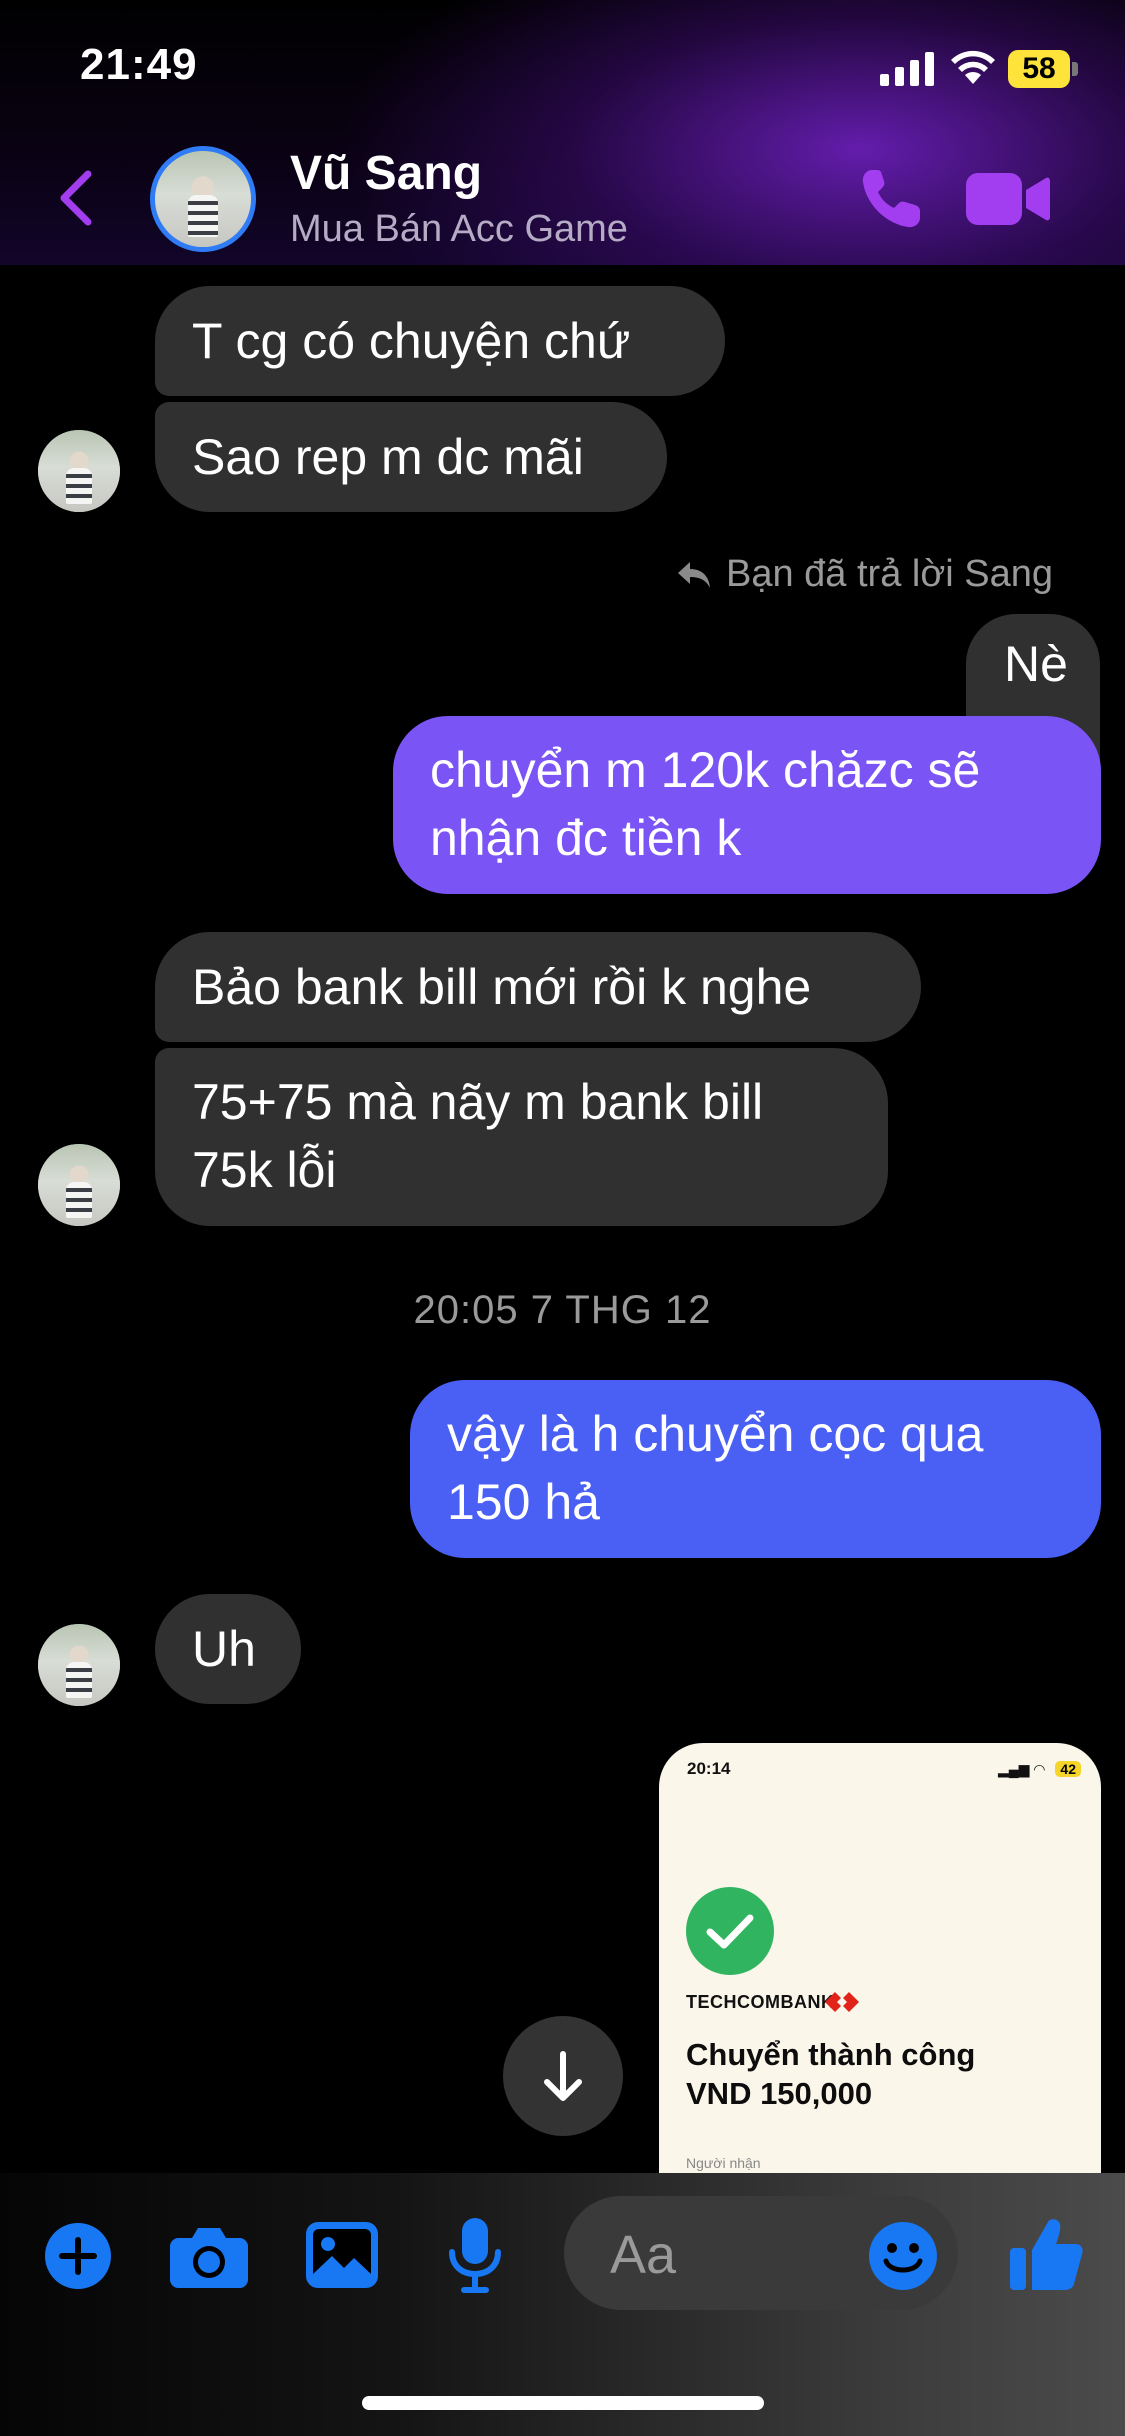 The height and width of the screenshot is (2436, 1125). Describe the element at coordinates (715, 1434) in the screenshot. I see `message-line: vậy là h chuyển cọc qua` at that location.